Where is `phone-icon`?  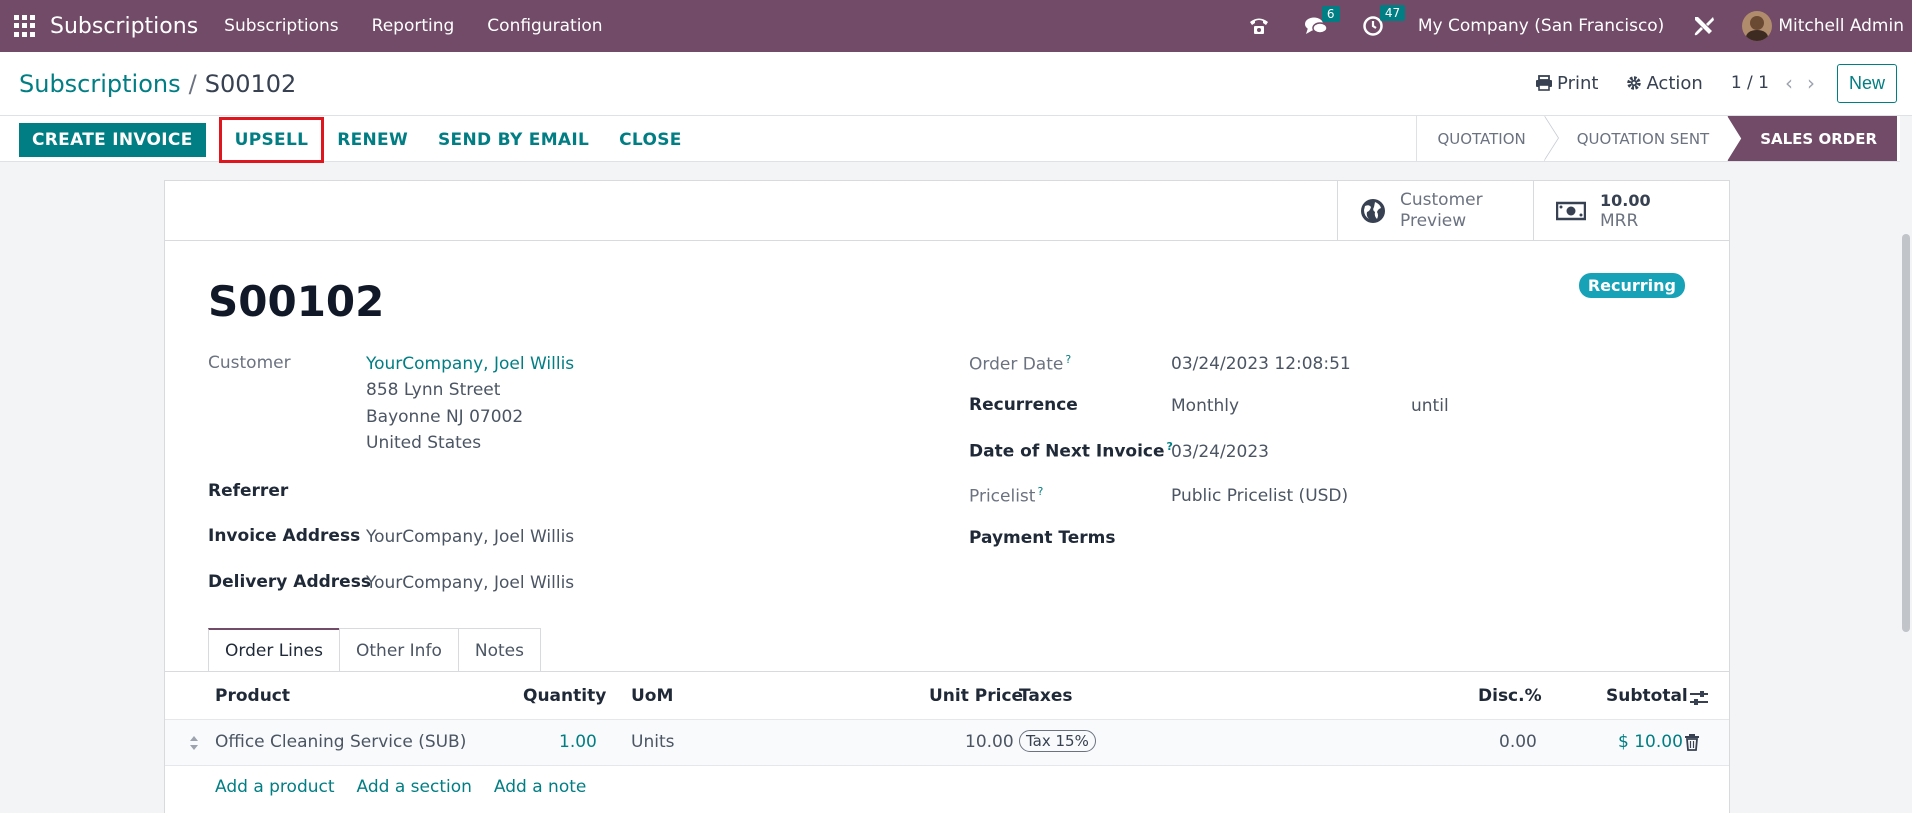
phone-icon is located at coordinates (1259, 26).